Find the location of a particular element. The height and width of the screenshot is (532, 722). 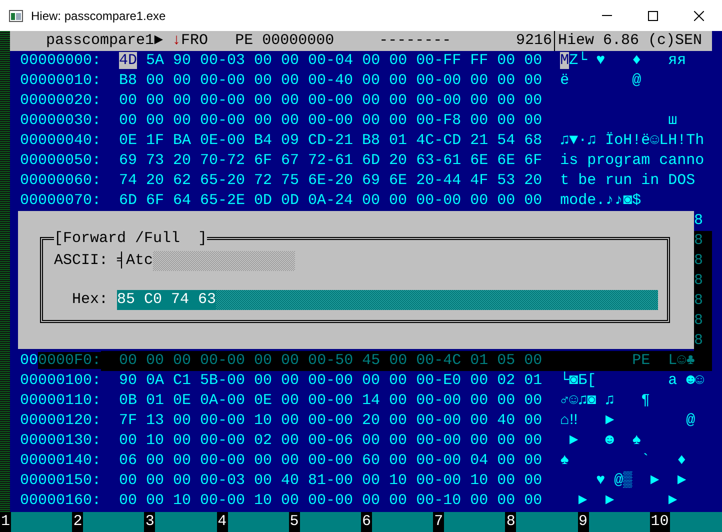

function-key-number: 3 is located at coordinates (150, 522).